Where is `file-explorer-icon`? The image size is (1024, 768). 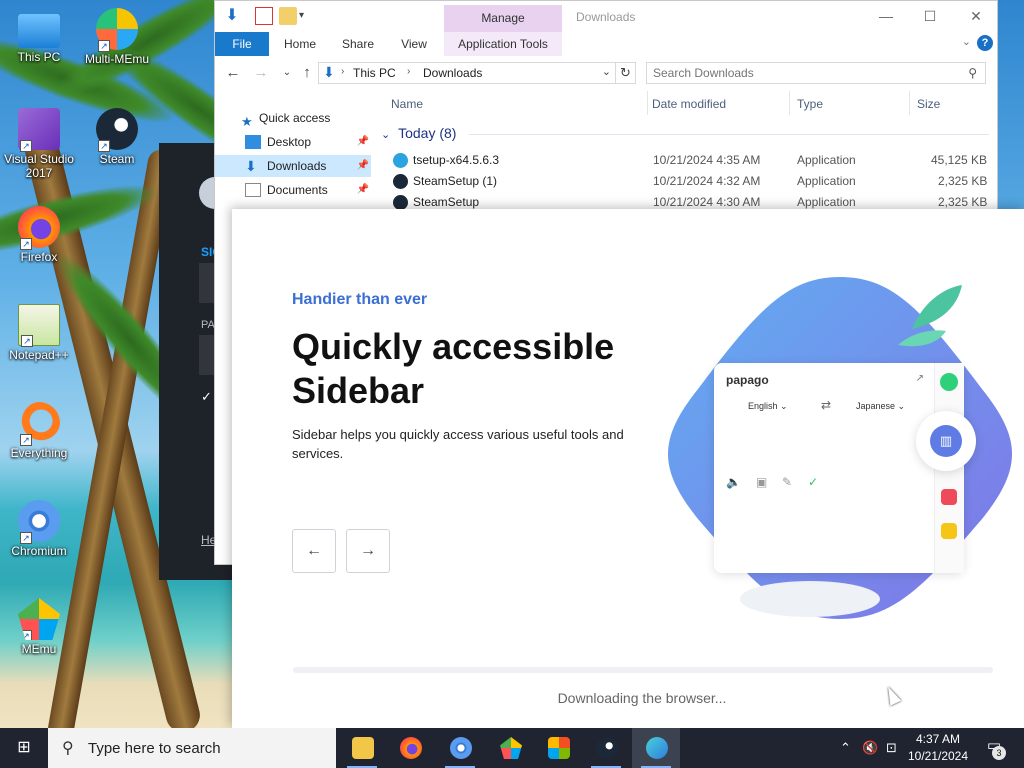 file-explorer-icon is located at coordinates (363, 748).